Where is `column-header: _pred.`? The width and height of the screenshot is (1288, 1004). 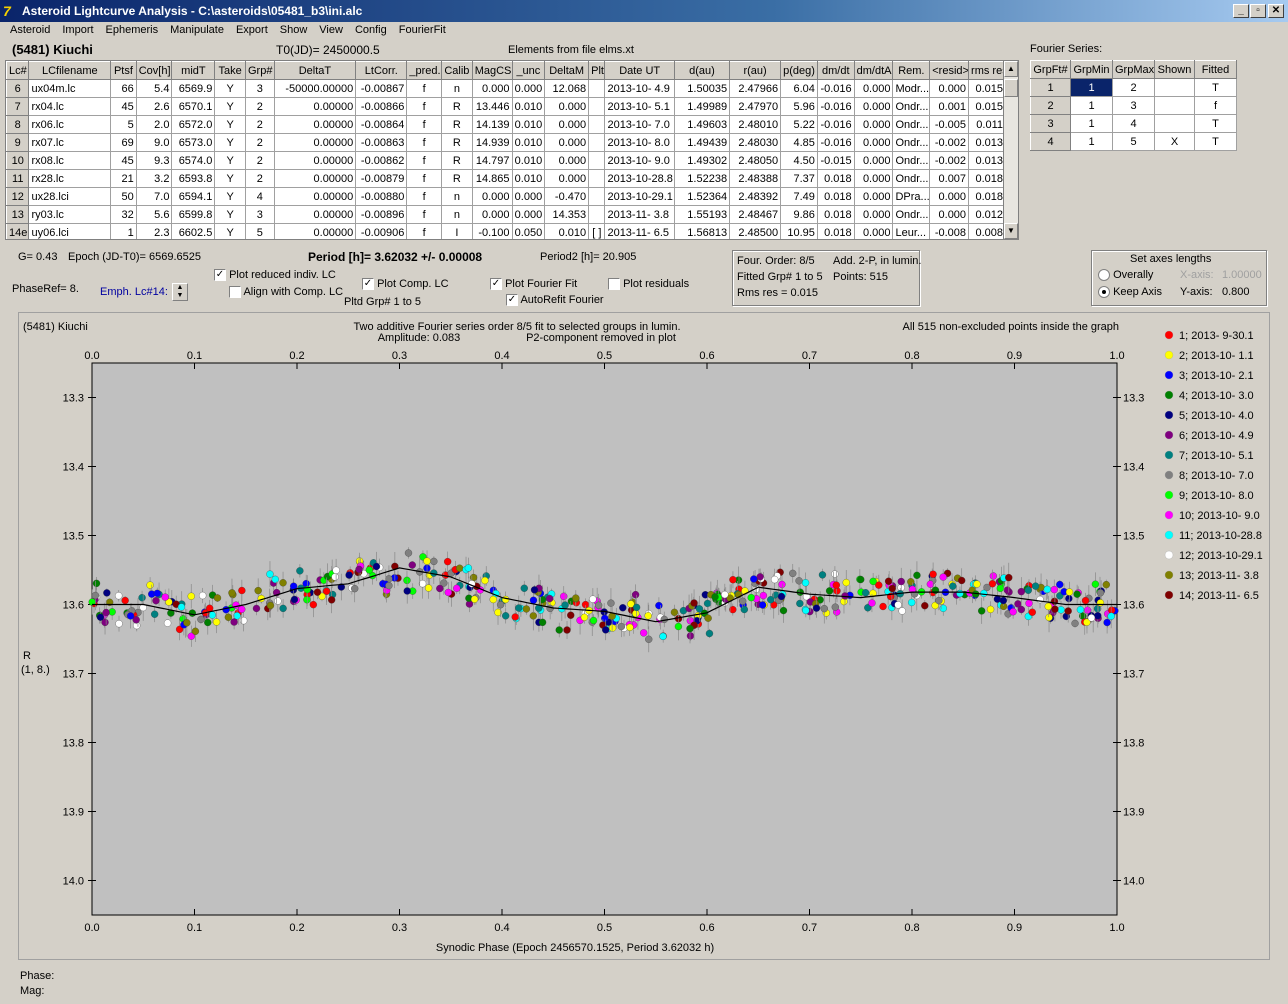 column-header: _pred. is located at coordinates (424, 70).